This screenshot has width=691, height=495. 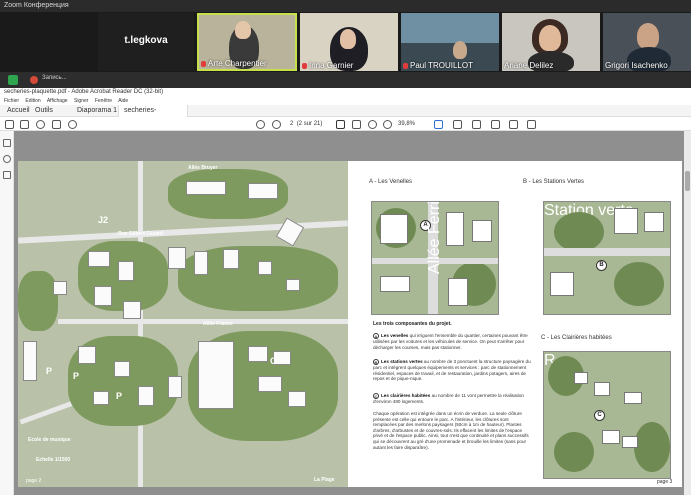 What do you see at coordinates (412, 324) in the screenshot?
I see `components-heading: Les trois composantes du projet.` at bounding box center [412, 324].